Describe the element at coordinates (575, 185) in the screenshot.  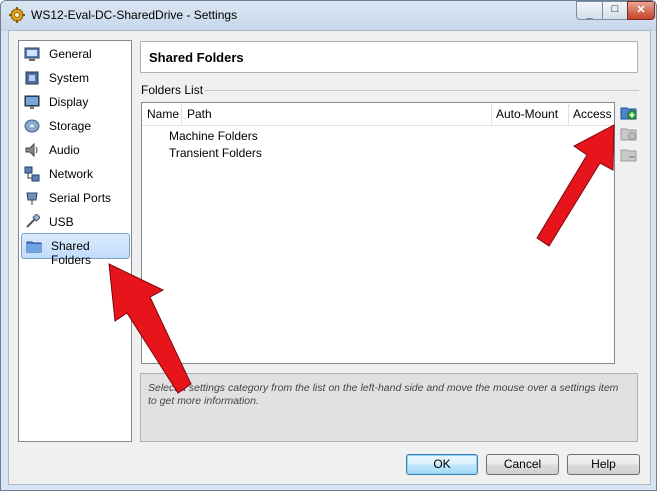
I see `annotation-arrow-to-add-button` at that location.